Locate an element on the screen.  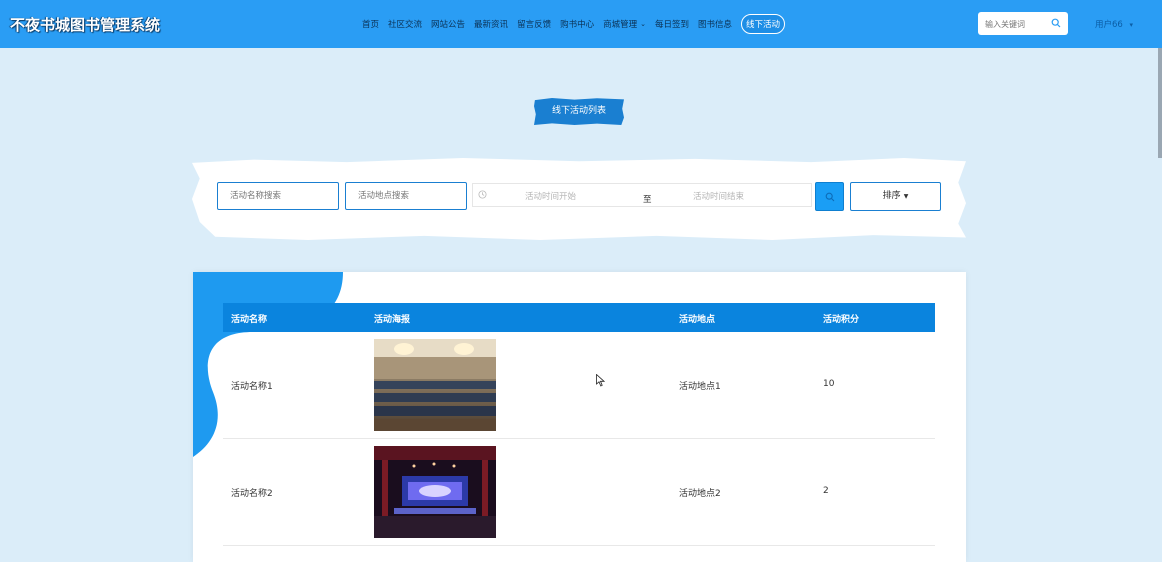
date-separator: 至 is located at coordinates (647, 200).